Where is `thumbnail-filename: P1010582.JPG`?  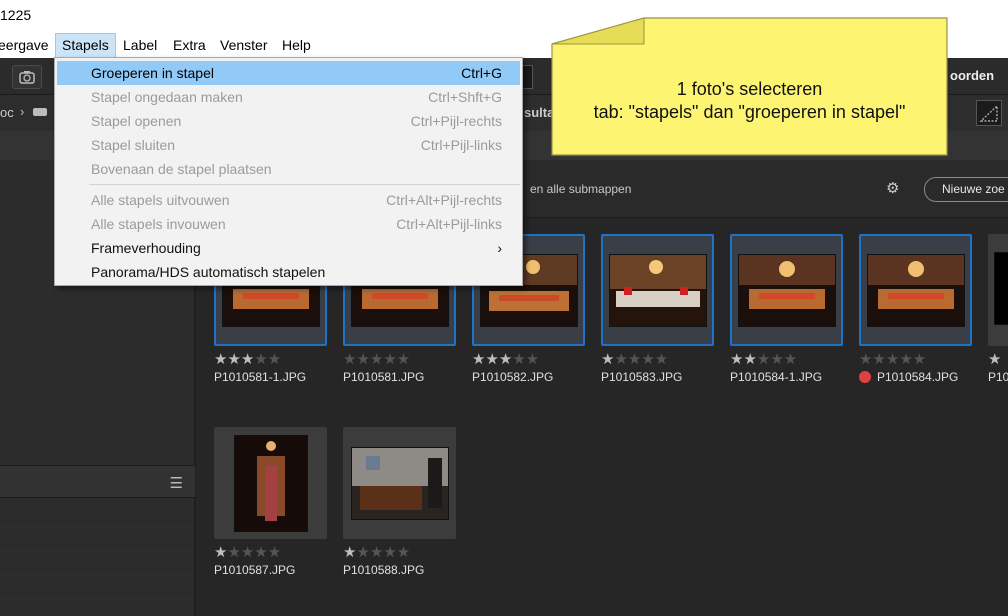 thumbnail-filename: P1010582.JPG is located at coordinates (513, 377).